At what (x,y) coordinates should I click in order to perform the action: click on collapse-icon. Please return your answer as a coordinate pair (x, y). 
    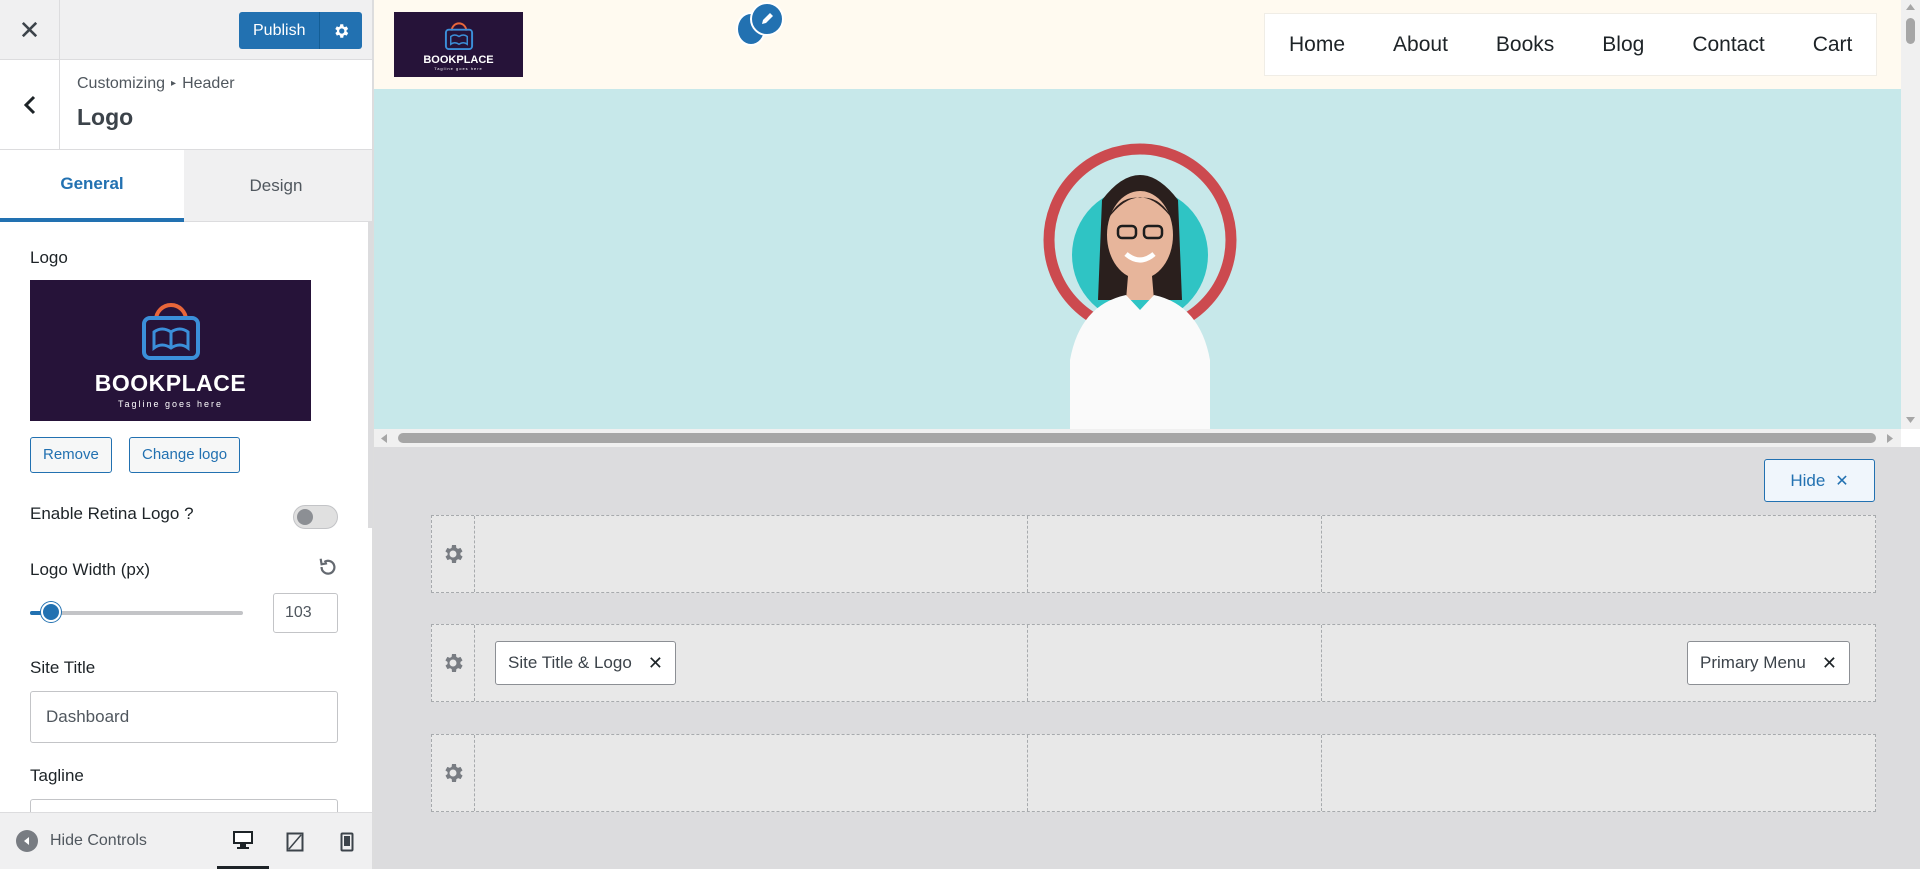
    Looking at the image, I should click on (27, 841).